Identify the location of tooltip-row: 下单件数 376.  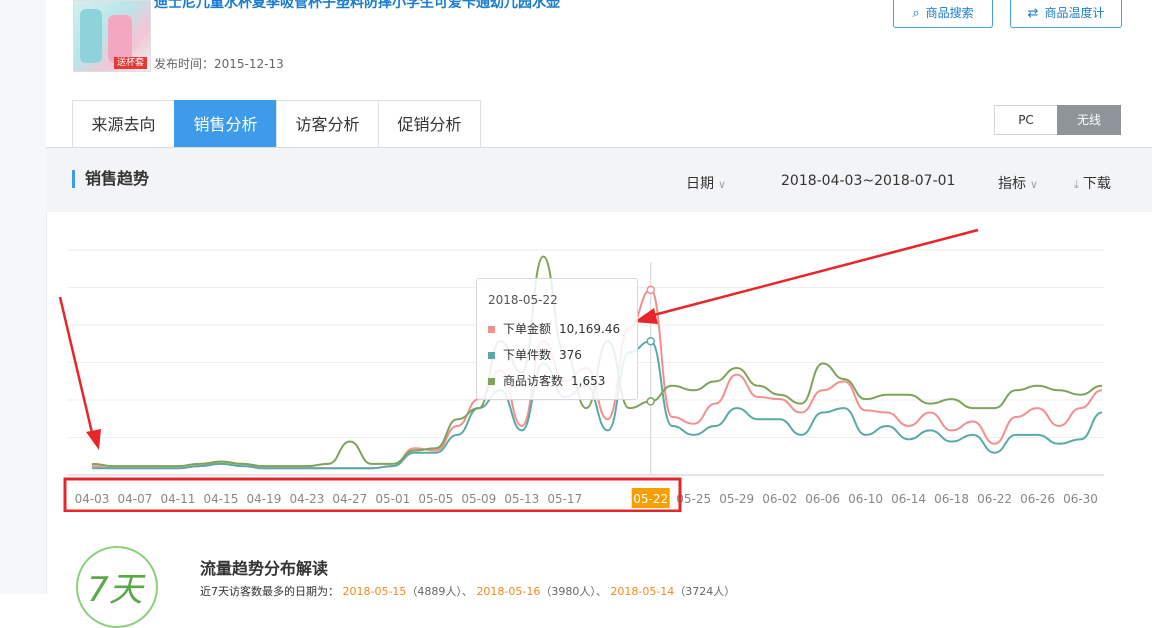
(535, 354).